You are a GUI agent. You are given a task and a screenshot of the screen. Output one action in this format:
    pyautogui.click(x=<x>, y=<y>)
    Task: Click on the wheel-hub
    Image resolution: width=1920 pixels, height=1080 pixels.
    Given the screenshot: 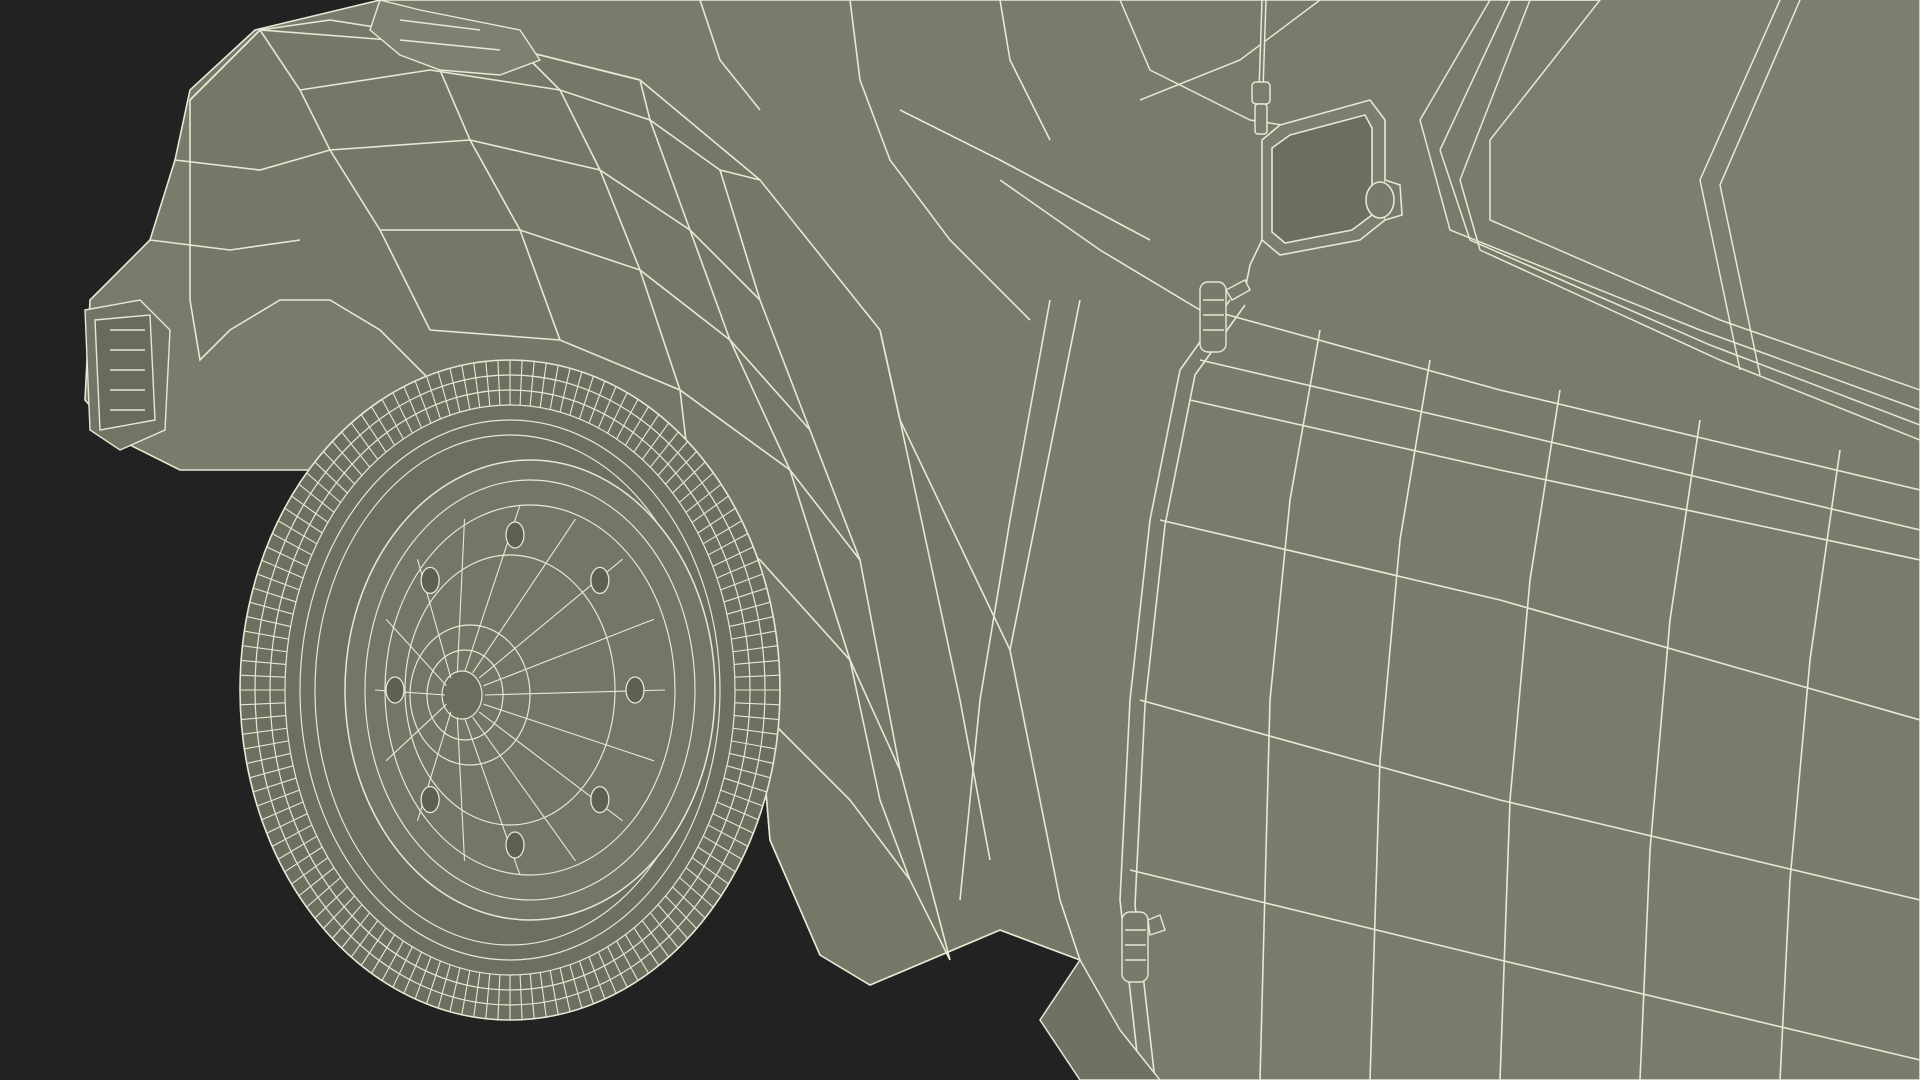 What is the action you would take?
    pyautogui.click(x=530, y=690)
    